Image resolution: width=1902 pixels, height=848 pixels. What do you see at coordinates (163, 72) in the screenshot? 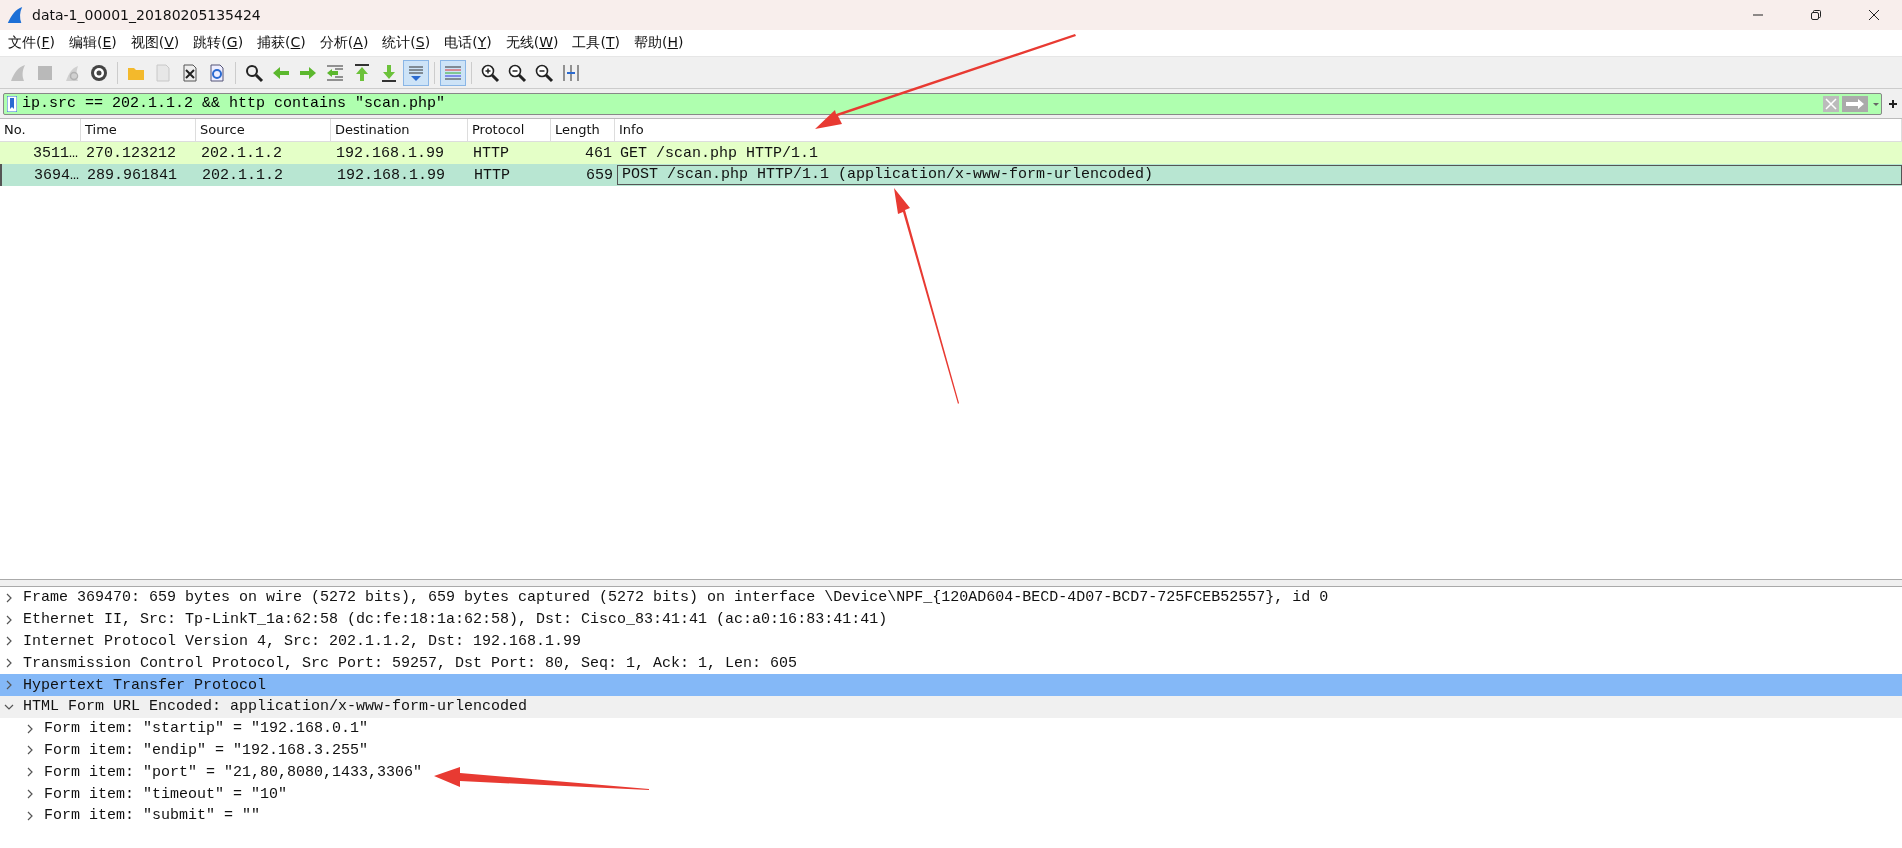
I see `file-icon` at bounding box center [163, 72].